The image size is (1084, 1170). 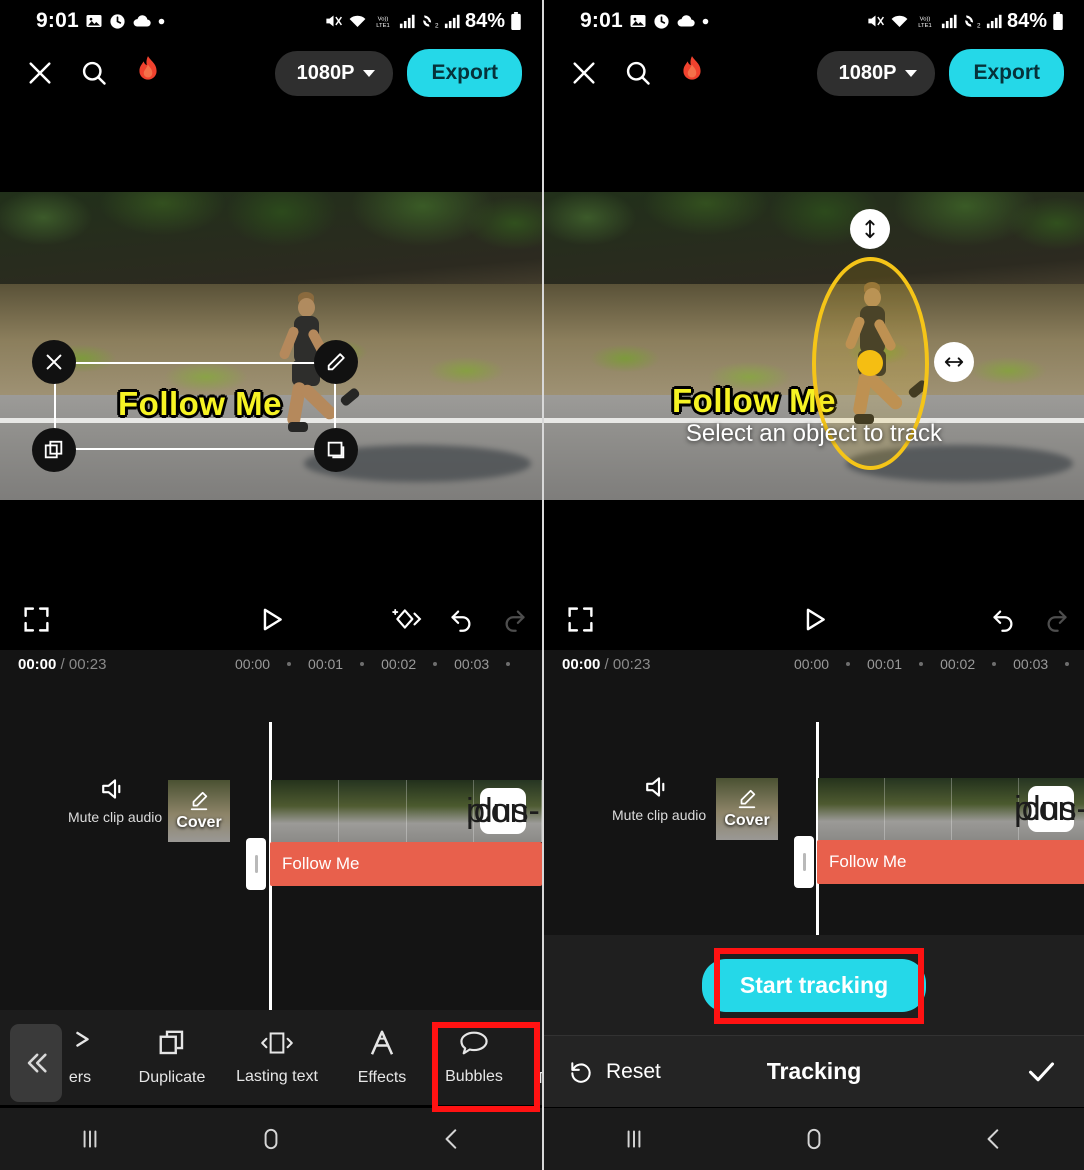 What do you see at coordinates (1056, 619) in the screenshot?
I see `redo-icon` at bounding box center [1056, 619].